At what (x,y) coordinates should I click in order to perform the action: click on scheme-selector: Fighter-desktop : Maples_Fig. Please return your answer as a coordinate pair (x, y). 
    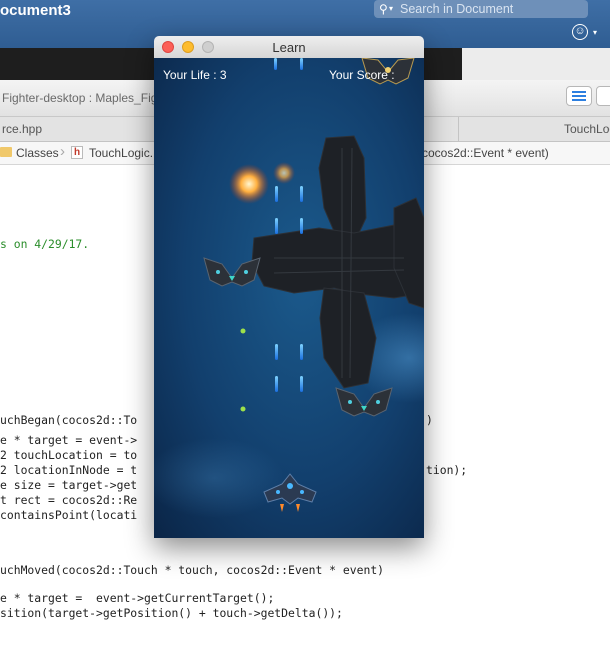
    Looking at the image, I should click on (79, 98).